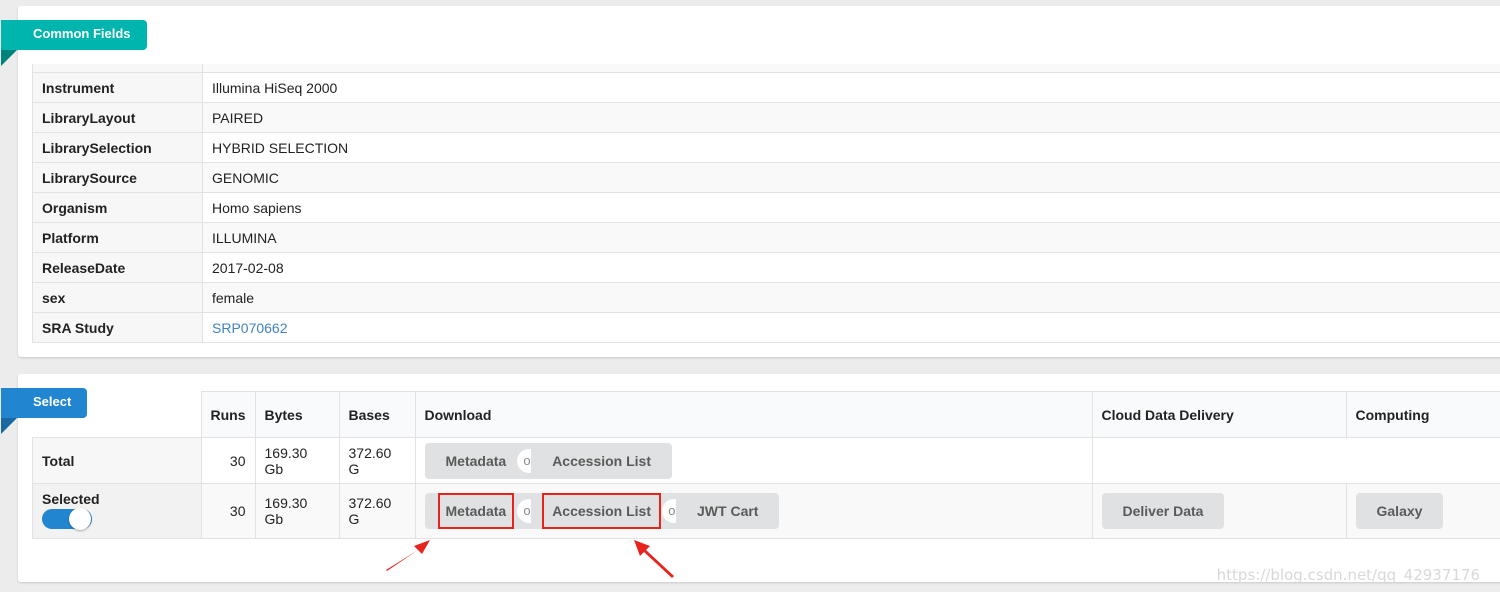  Describe the element at coordinates (728, 511) in the screenshot. I see `selected-jwt-cart-button: JWT Cart` at that location.